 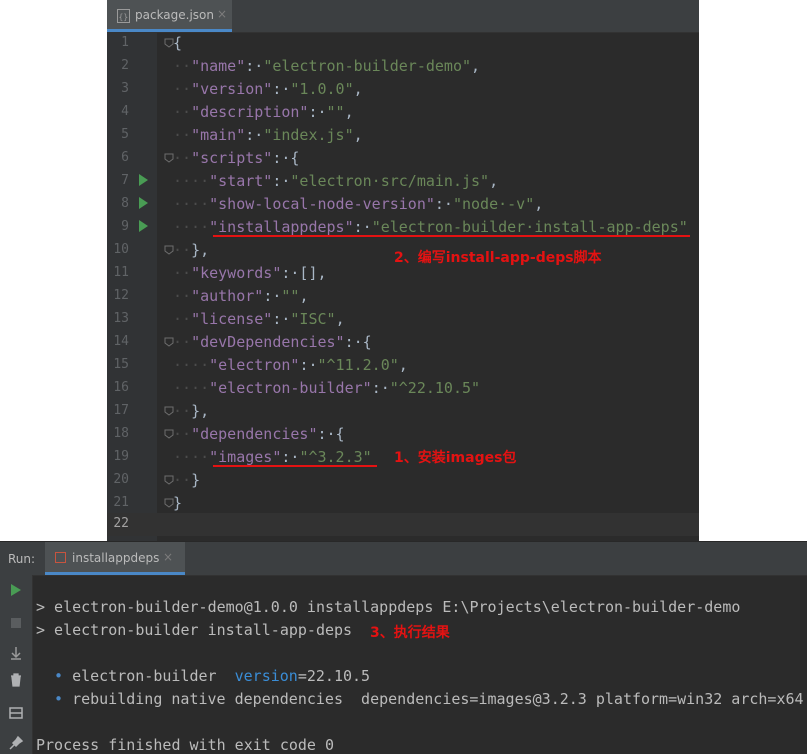 I want to click on annotation-step2: 2、编写install-app-deps脚本, so click(x=498, y=258).